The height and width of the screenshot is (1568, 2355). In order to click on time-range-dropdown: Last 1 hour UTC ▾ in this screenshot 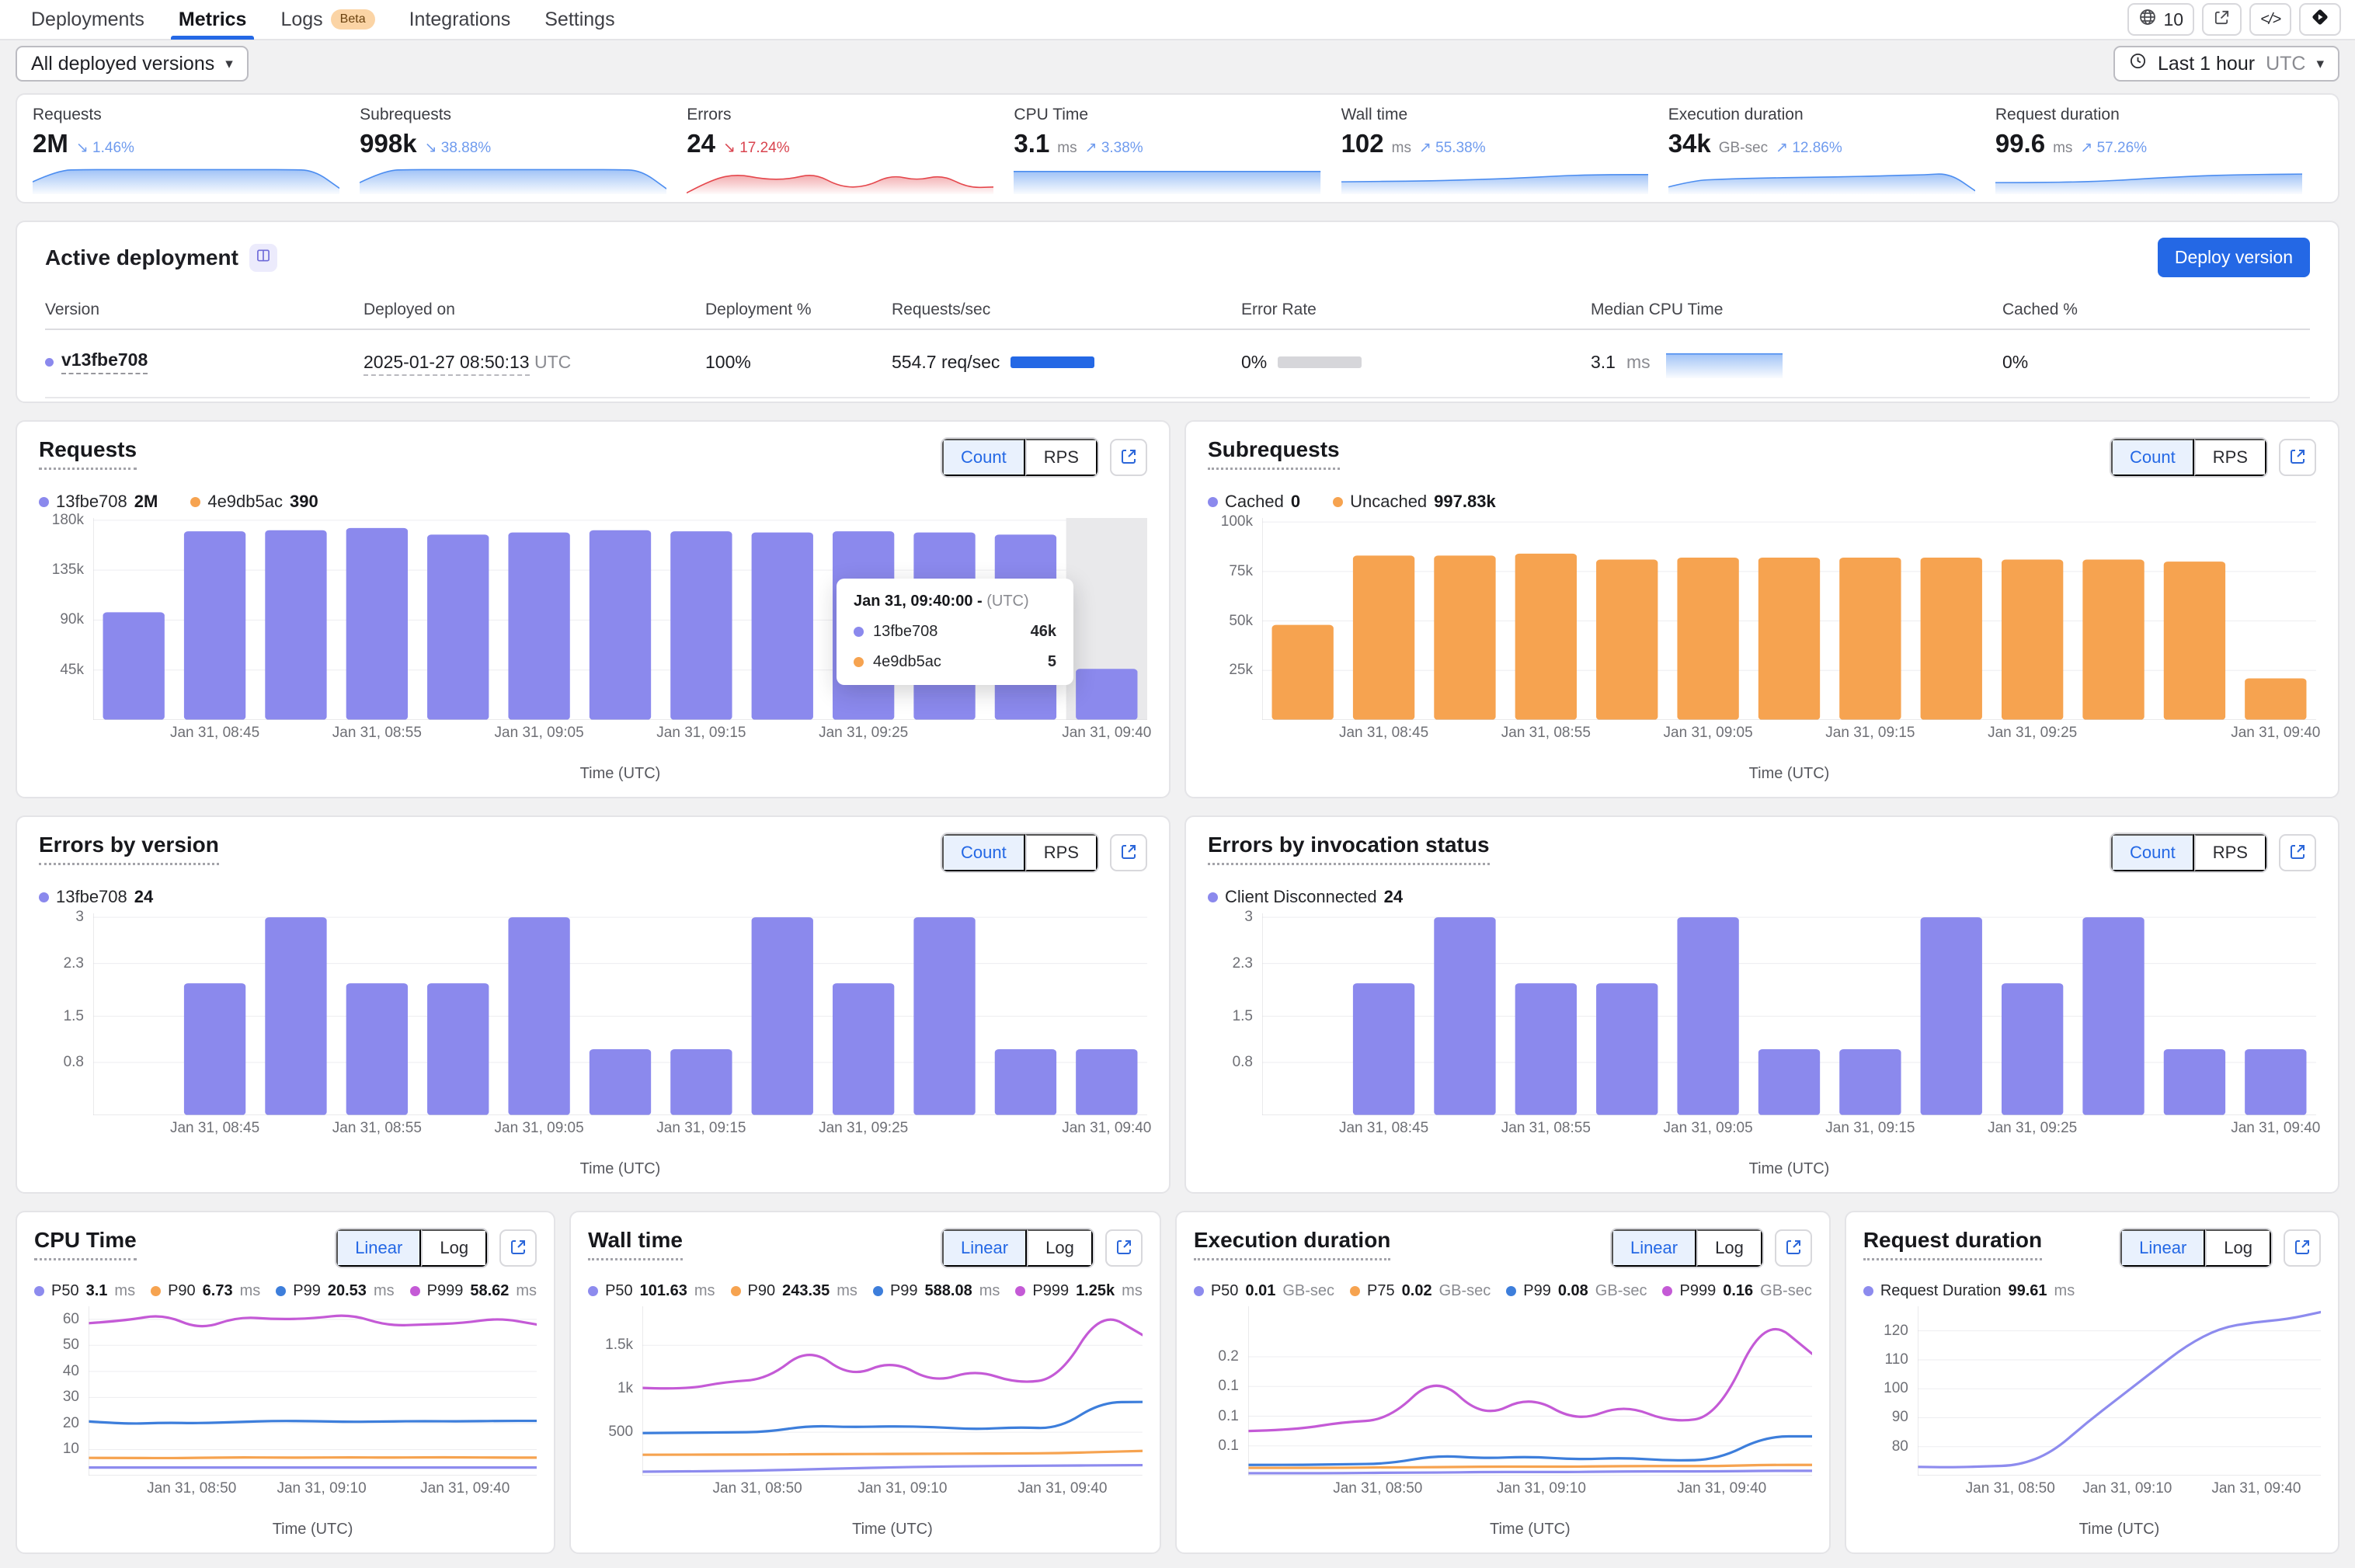, I will do `click(2226, 64)`.